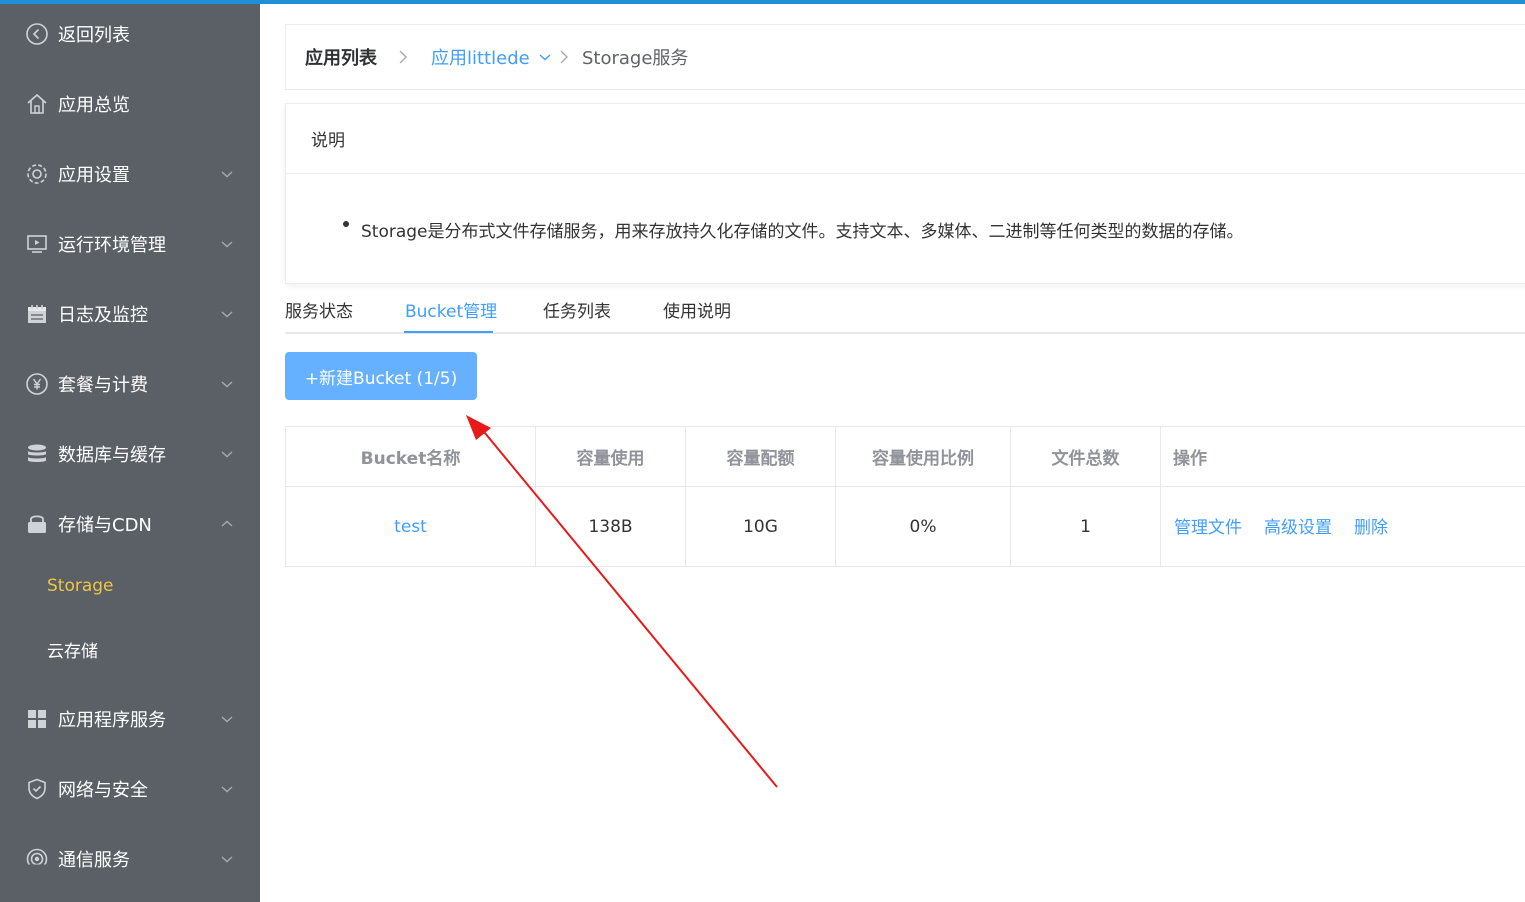 The width and height of the screenshot is (1525, 902). I want to click on sidebar-item-app-services: 应用程序服务, so click(130, 719).